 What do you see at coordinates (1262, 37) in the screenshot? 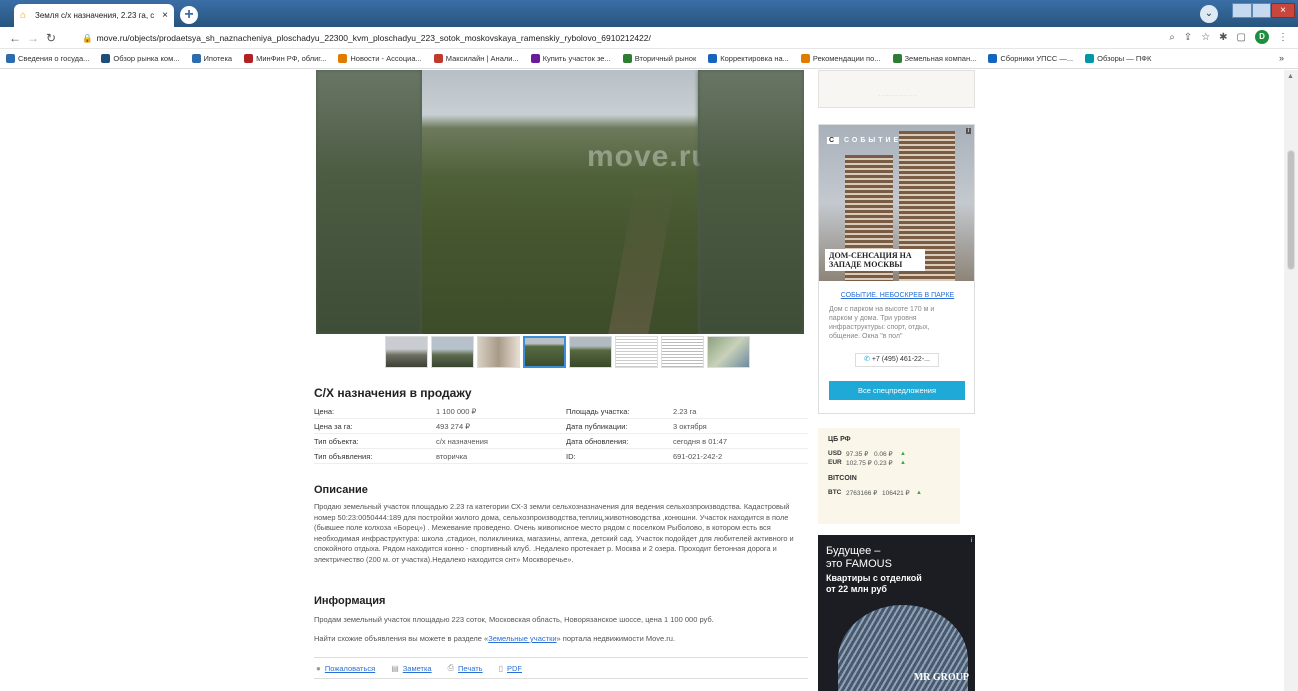
I see `profile-avatar: D` at bounding box center [1262, 37].